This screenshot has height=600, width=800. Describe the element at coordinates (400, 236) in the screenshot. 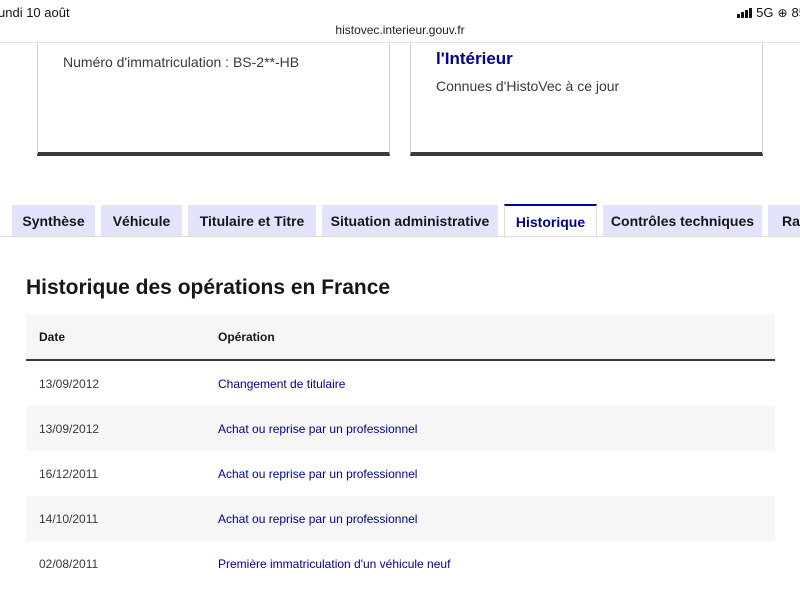

I see `tabs-underline` at that location.